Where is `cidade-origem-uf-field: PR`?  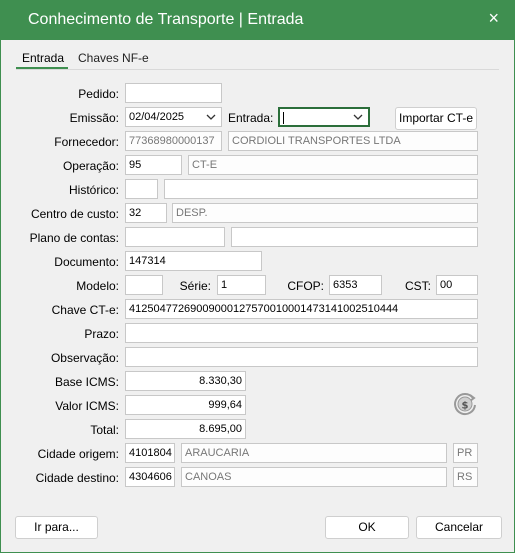 cidade-origem-uf-field: PR is located at coordinates (465, 453).